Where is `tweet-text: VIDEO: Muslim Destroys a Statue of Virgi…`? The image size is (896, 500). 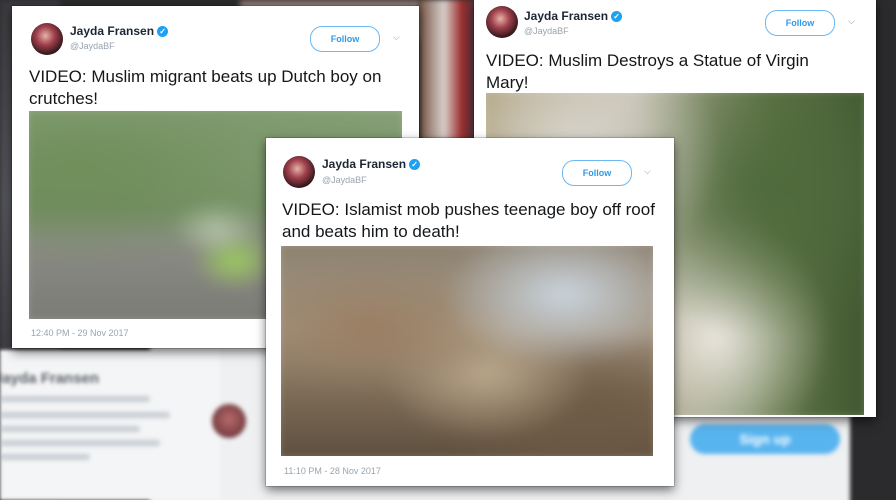
tweet-text: VIDEO: Muslim Destroys a Statue of Virgi… is located at coordinates (647, 71).